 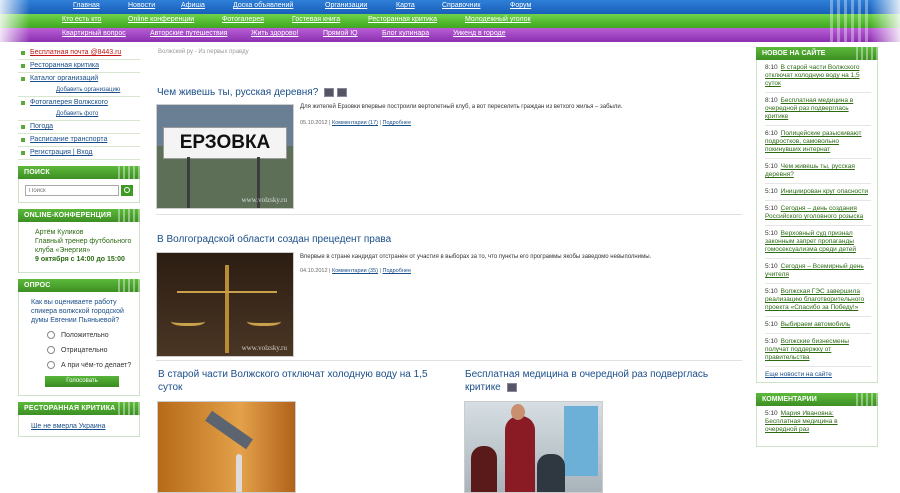 I want to click on nav-item-weekend: Уикенд в городе, so click(x=479, y=33).